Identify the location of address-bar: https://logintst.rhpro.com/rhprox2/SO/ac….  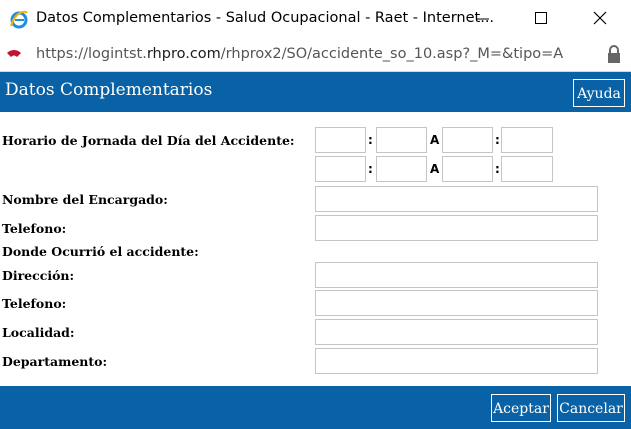
(315, 55).